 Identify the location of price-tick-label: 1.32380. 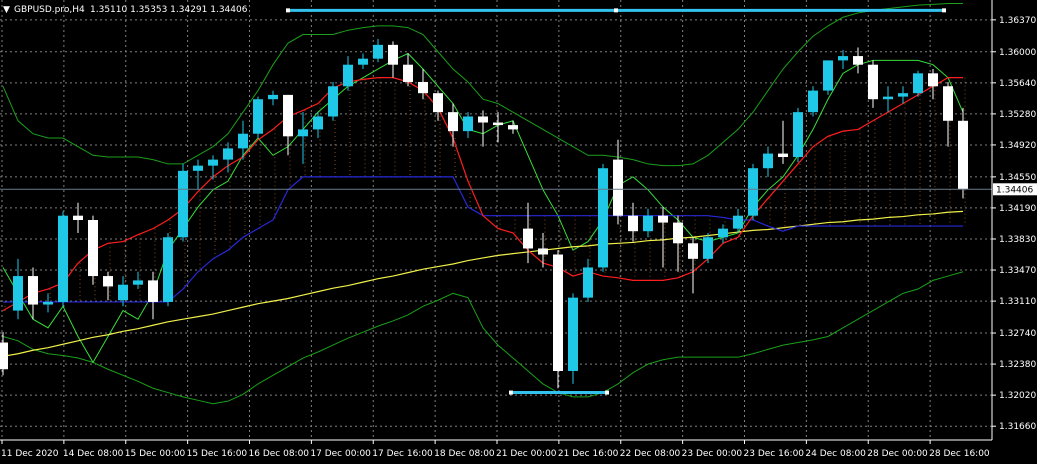
(1017, 365).